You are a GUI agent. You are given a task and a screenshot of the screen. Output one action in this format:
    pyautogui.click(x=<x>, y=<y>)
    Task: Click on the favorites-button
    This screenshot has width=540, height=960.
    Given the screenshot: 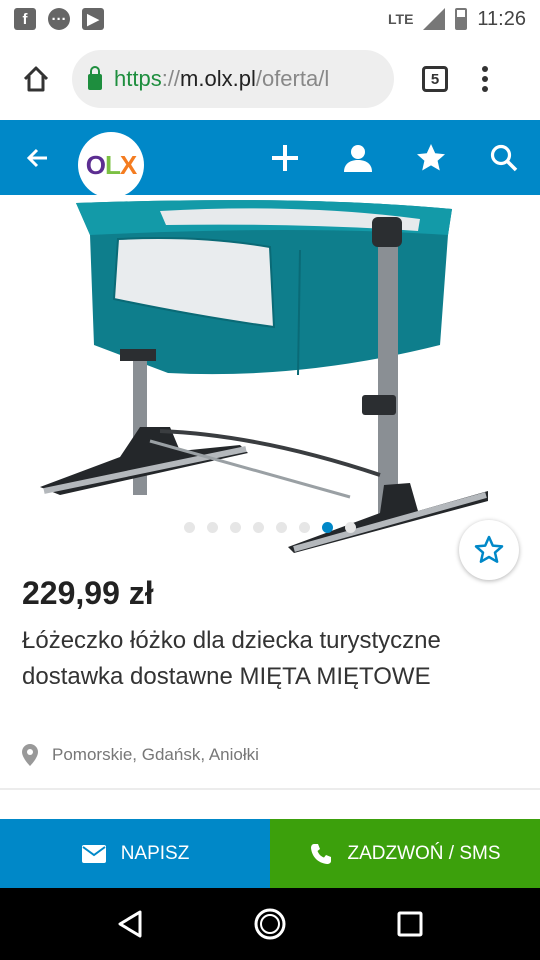 What is the action you would take?
    pyautogui.click(x=430, y=157)
    